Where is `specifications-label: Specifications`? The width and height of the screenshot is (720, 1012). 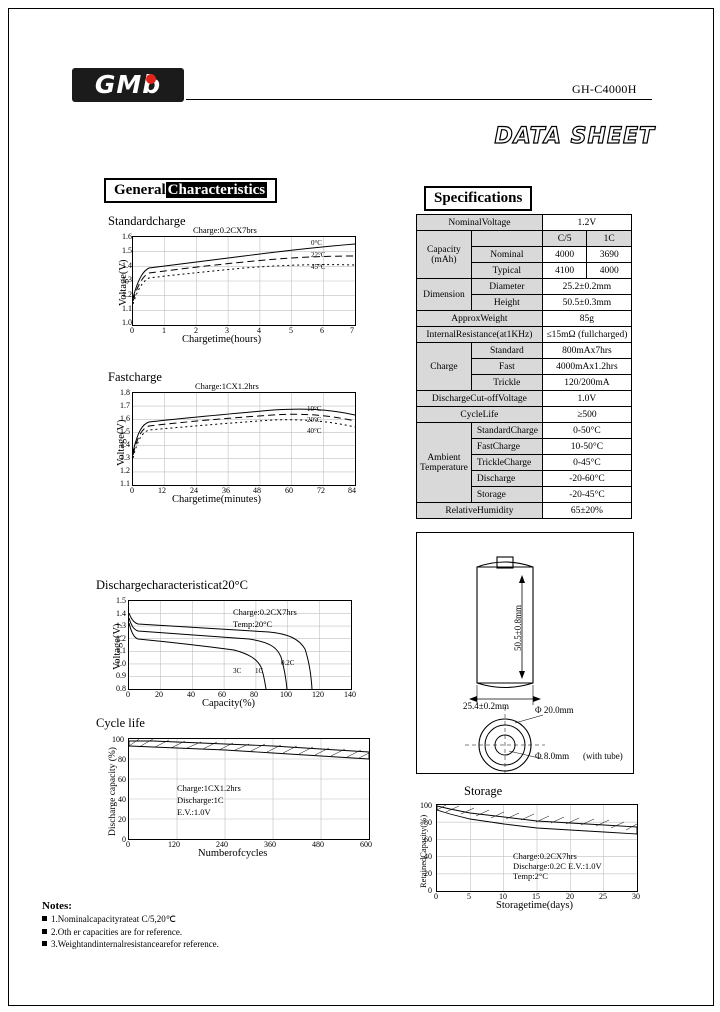 specifications-label: Specifications is located at coordinates (478, 198).